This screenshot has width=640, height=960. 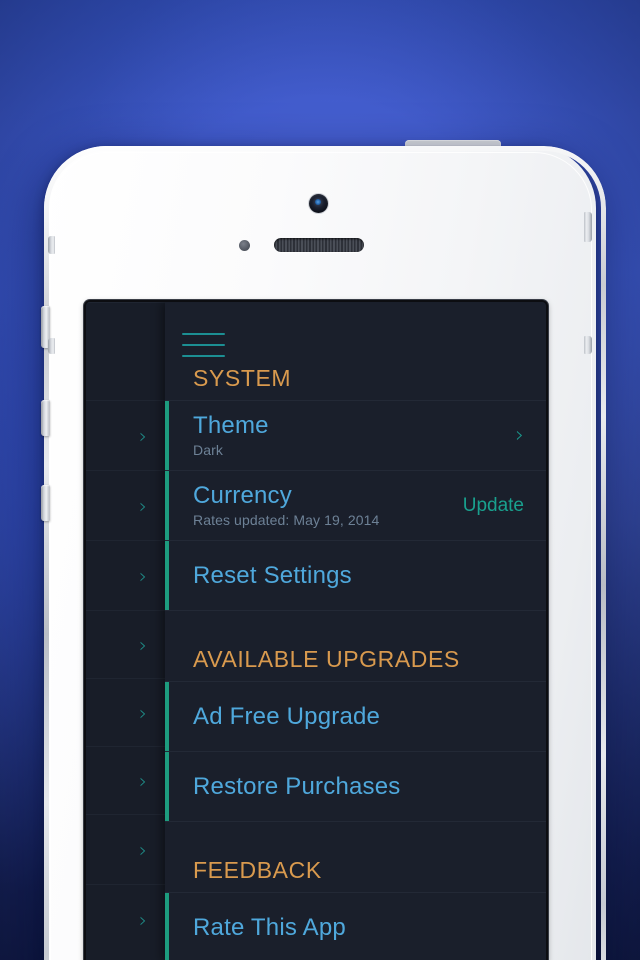 I want to click on row-currency-title: Currency, so click(x=242, y=495).